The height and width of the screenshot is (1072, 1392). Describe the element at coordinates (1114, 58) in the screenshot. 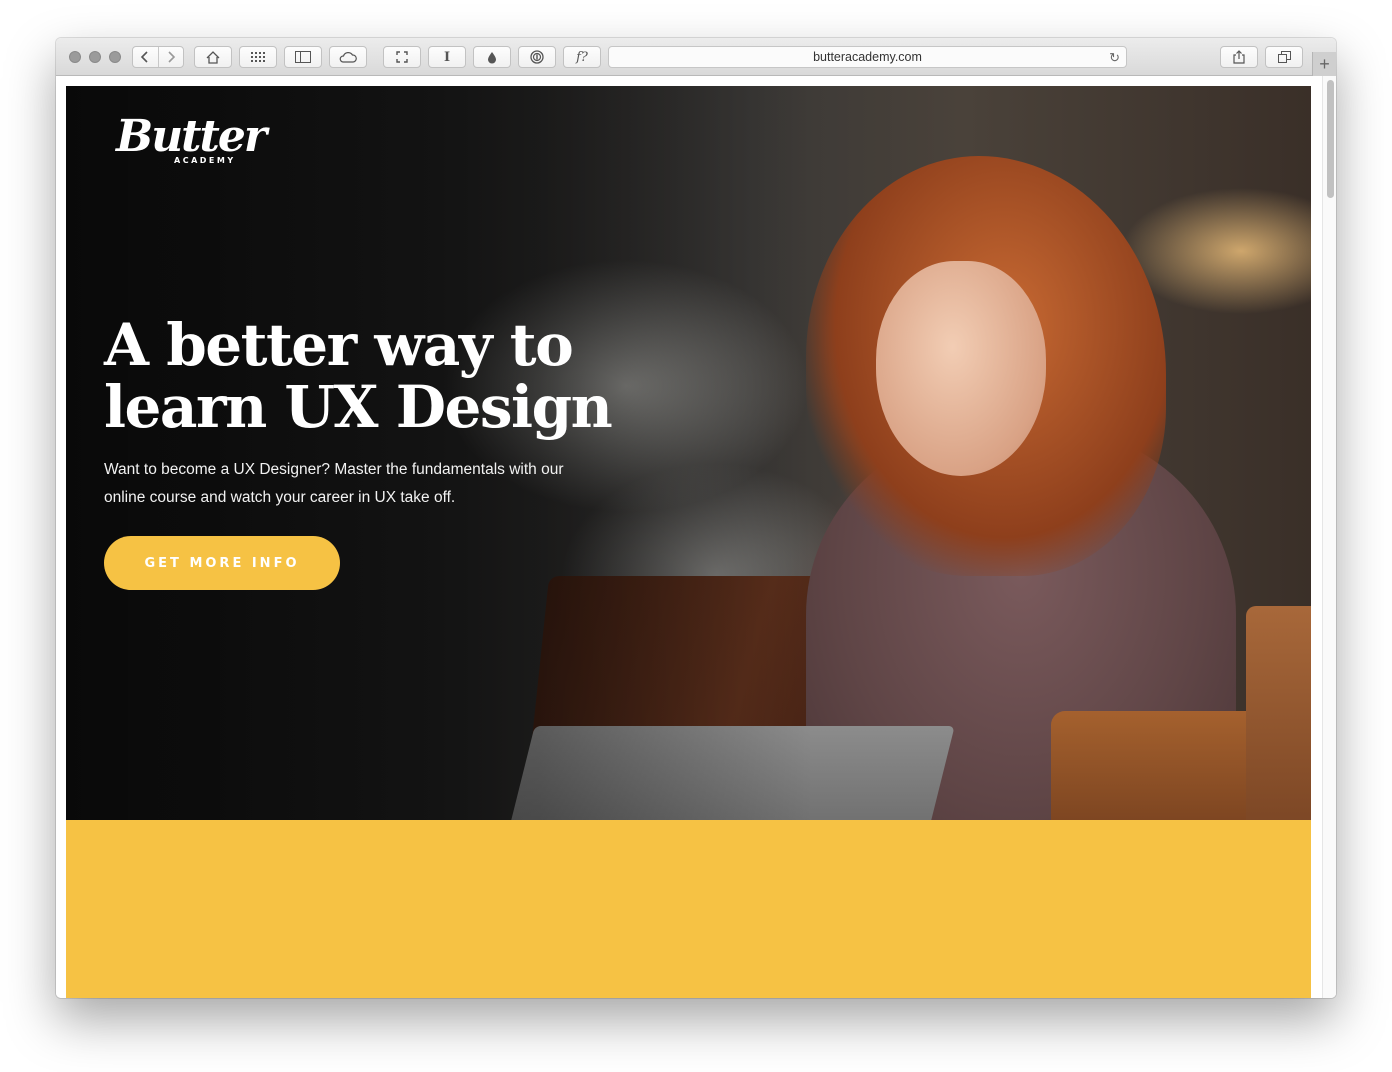

I see `reload-icon: ↻` at that location.